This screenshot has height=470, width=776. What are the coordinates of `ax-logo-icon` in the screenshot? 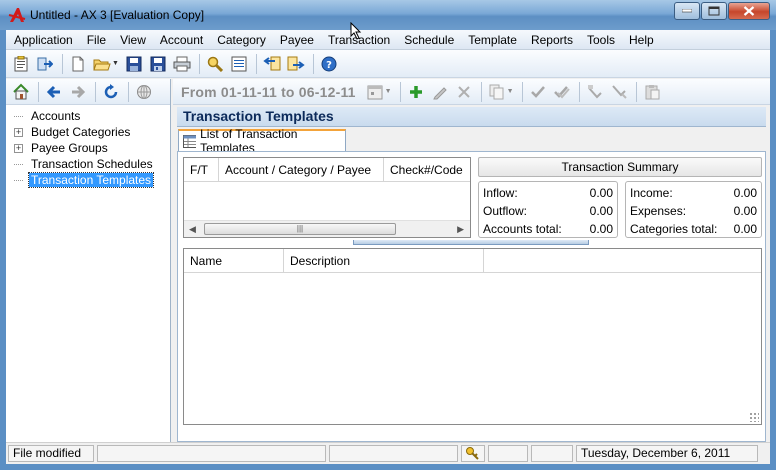 It's located at (17, 15).